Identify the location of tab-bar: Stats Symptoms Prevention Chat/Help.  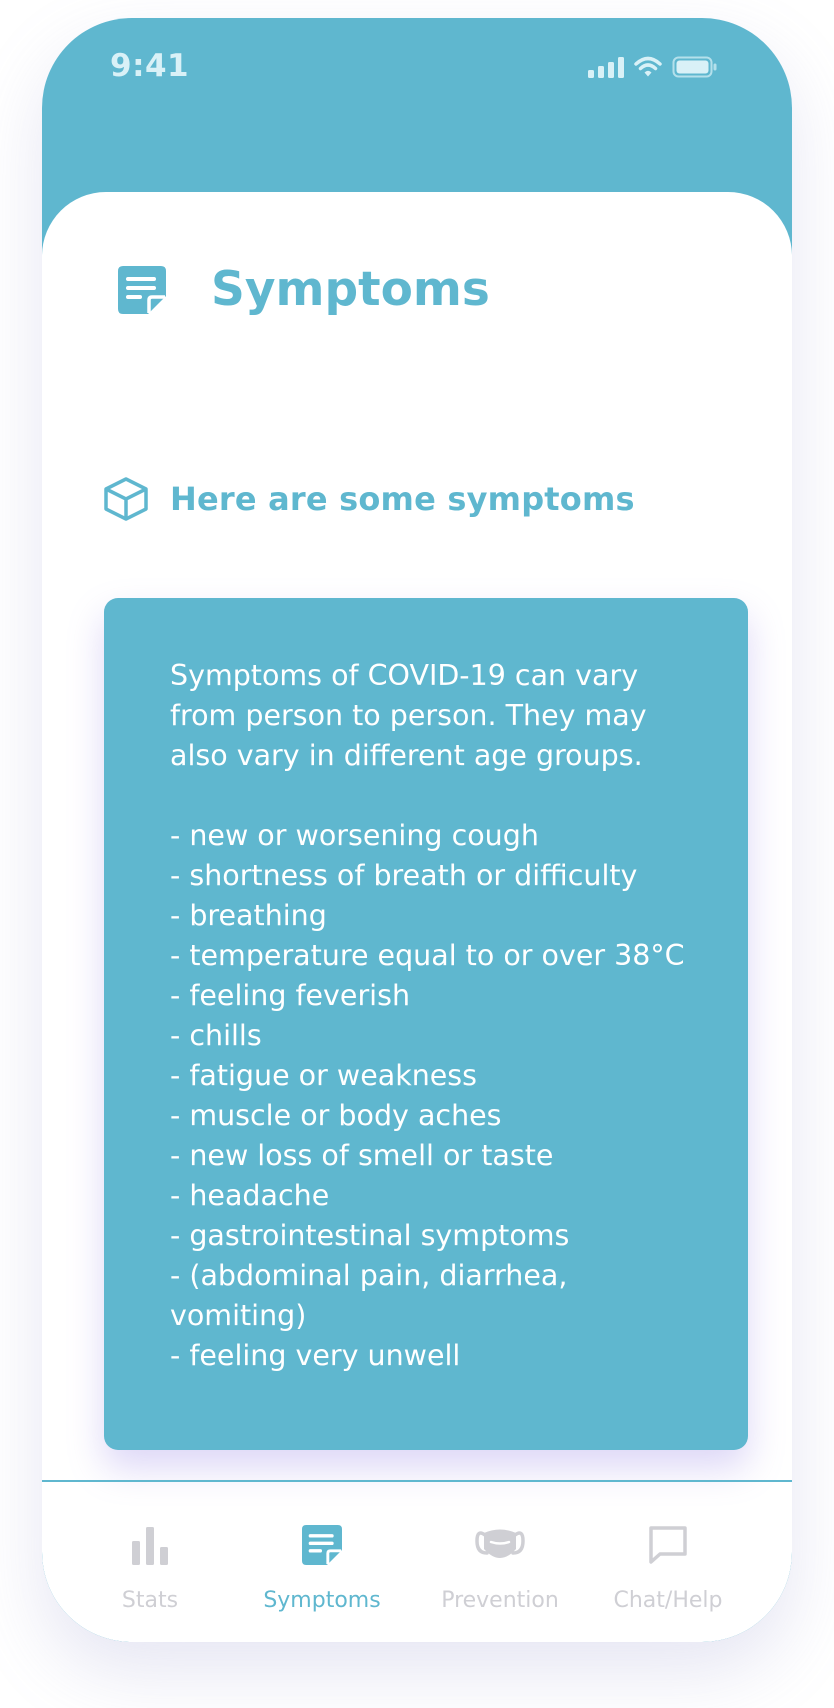
(417, 1562).